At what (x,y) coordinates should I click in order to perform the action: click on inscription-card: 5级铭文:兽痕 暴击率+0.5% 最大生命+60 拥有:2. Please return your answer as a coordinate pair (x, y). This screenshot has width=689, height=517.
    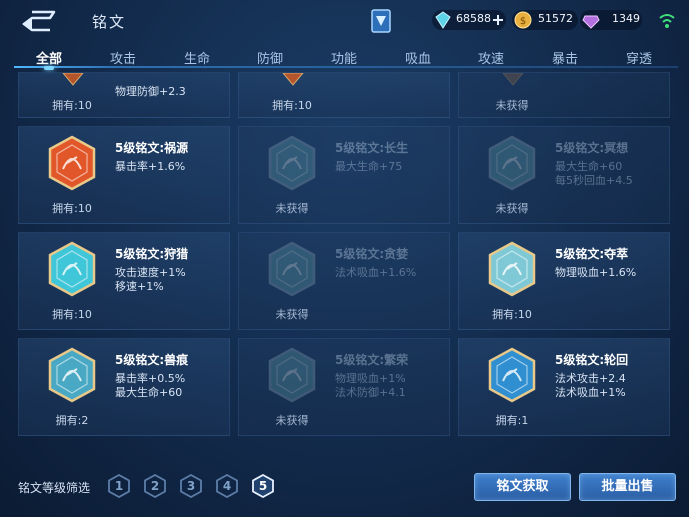
    Looking at the image, I should click on (124, 387).